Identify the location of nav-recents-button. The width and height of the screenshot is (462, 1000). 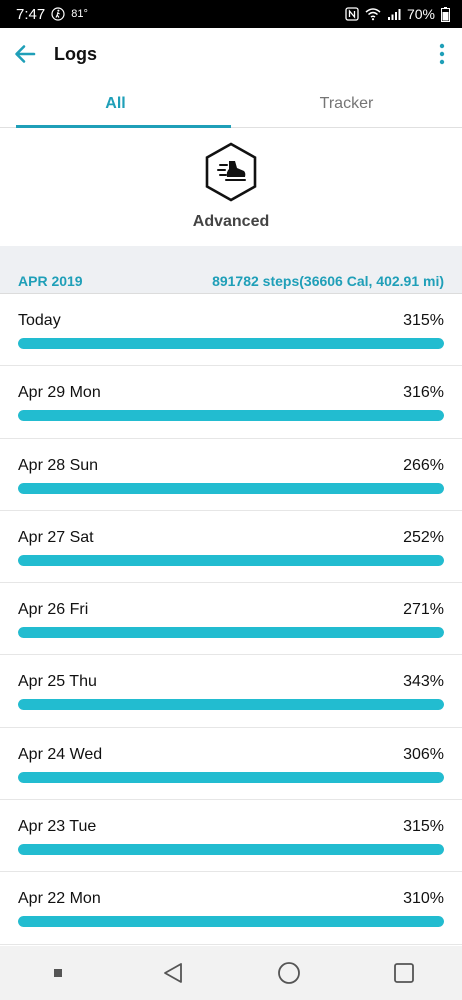
(404, 973).